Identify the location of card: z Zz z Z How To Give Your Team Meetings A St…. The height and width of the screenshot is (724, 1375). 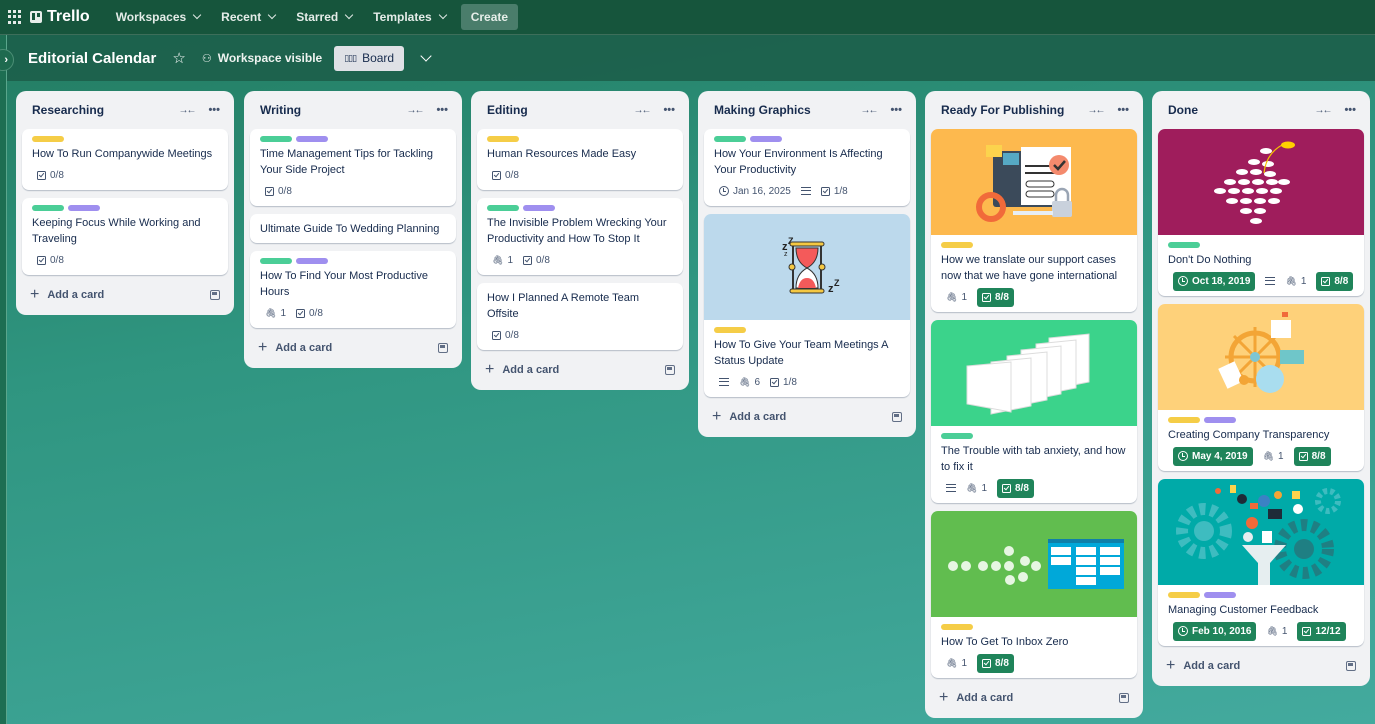
(807, 305).